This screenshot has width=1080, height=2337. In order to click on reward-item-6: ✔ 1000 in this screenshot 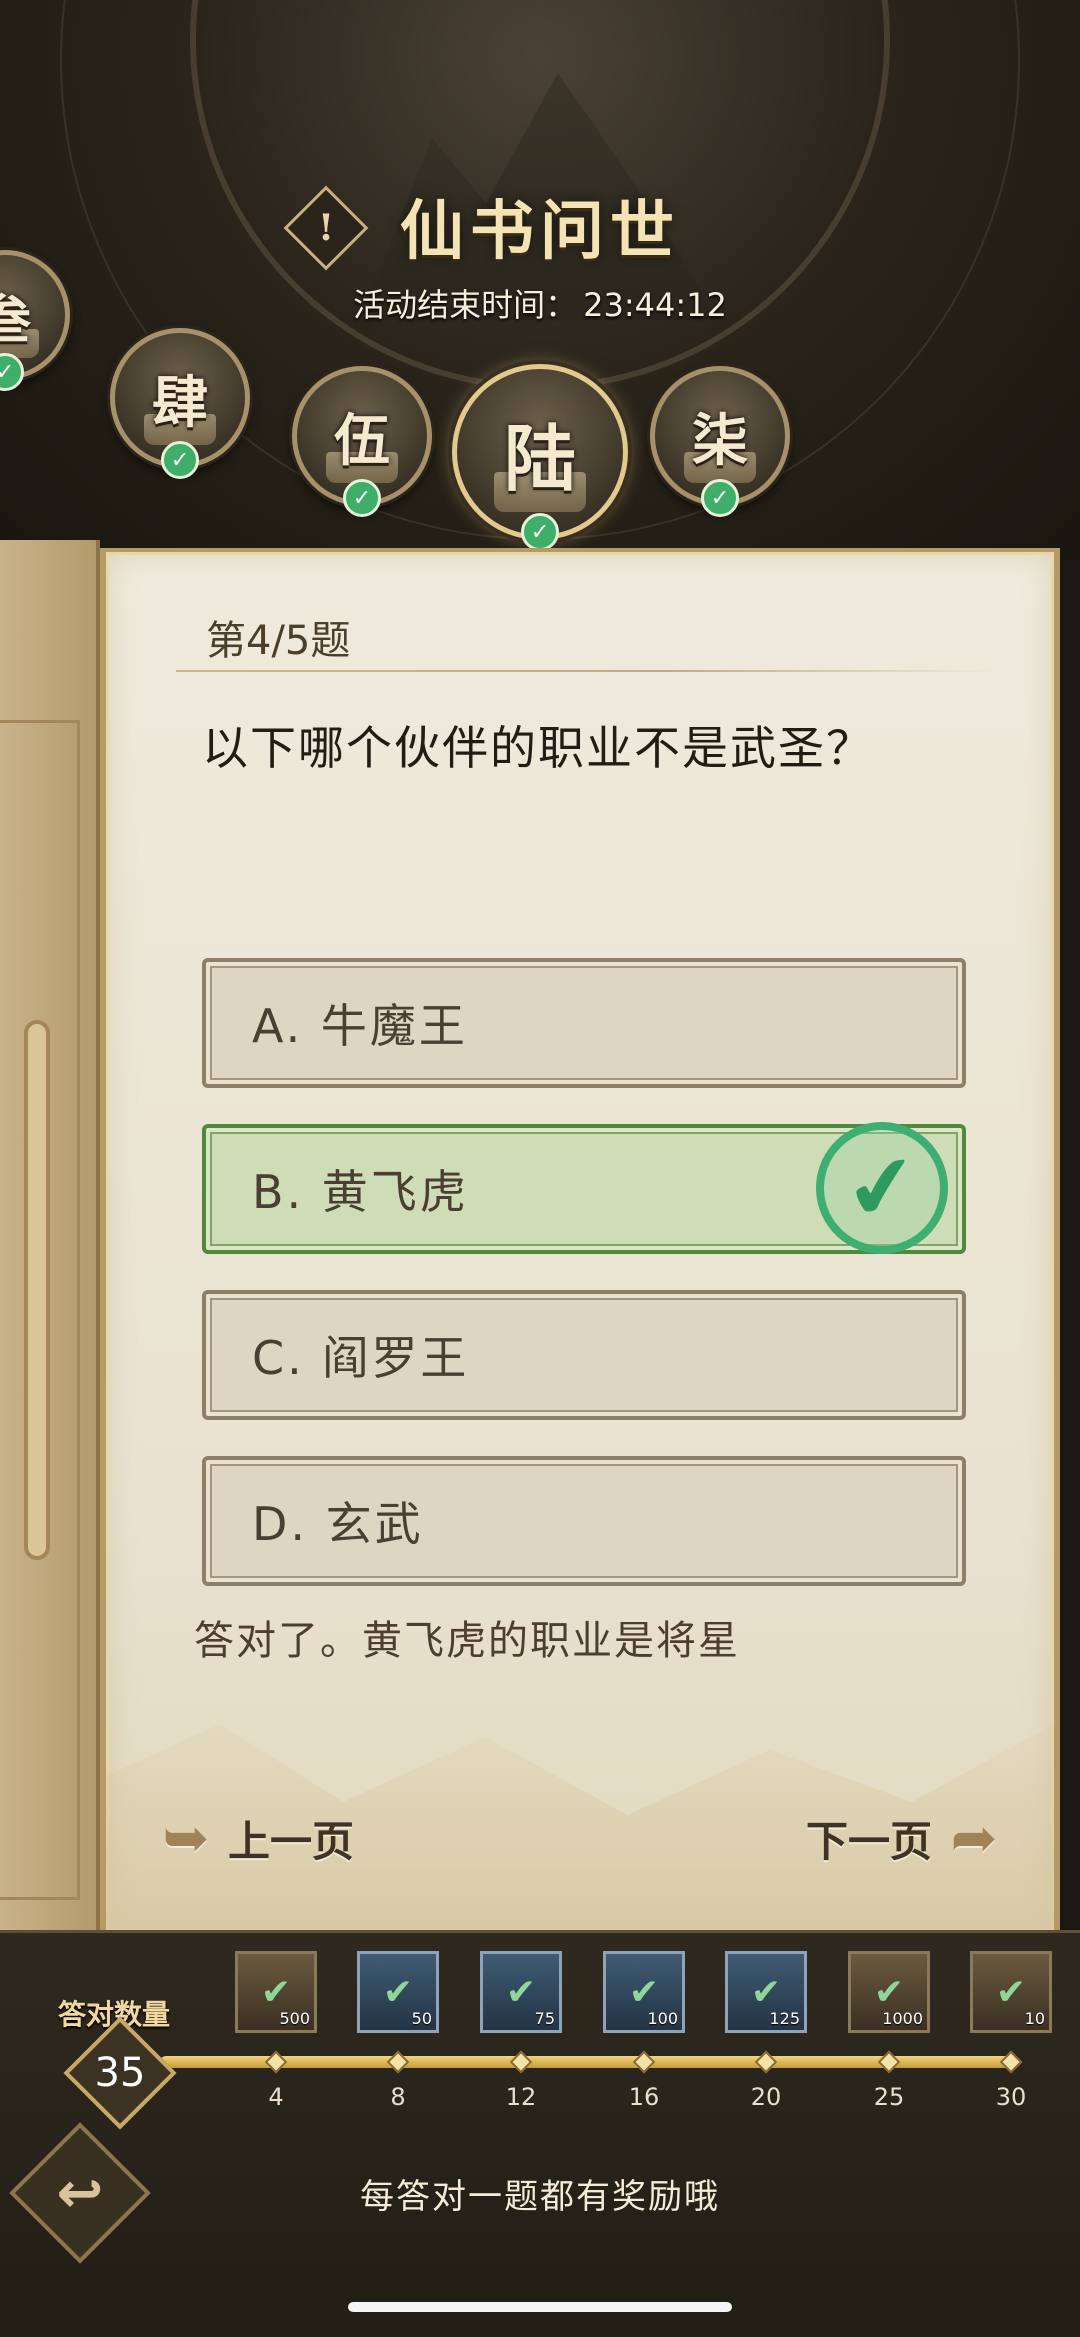, I will do `click(889, 1992)`.